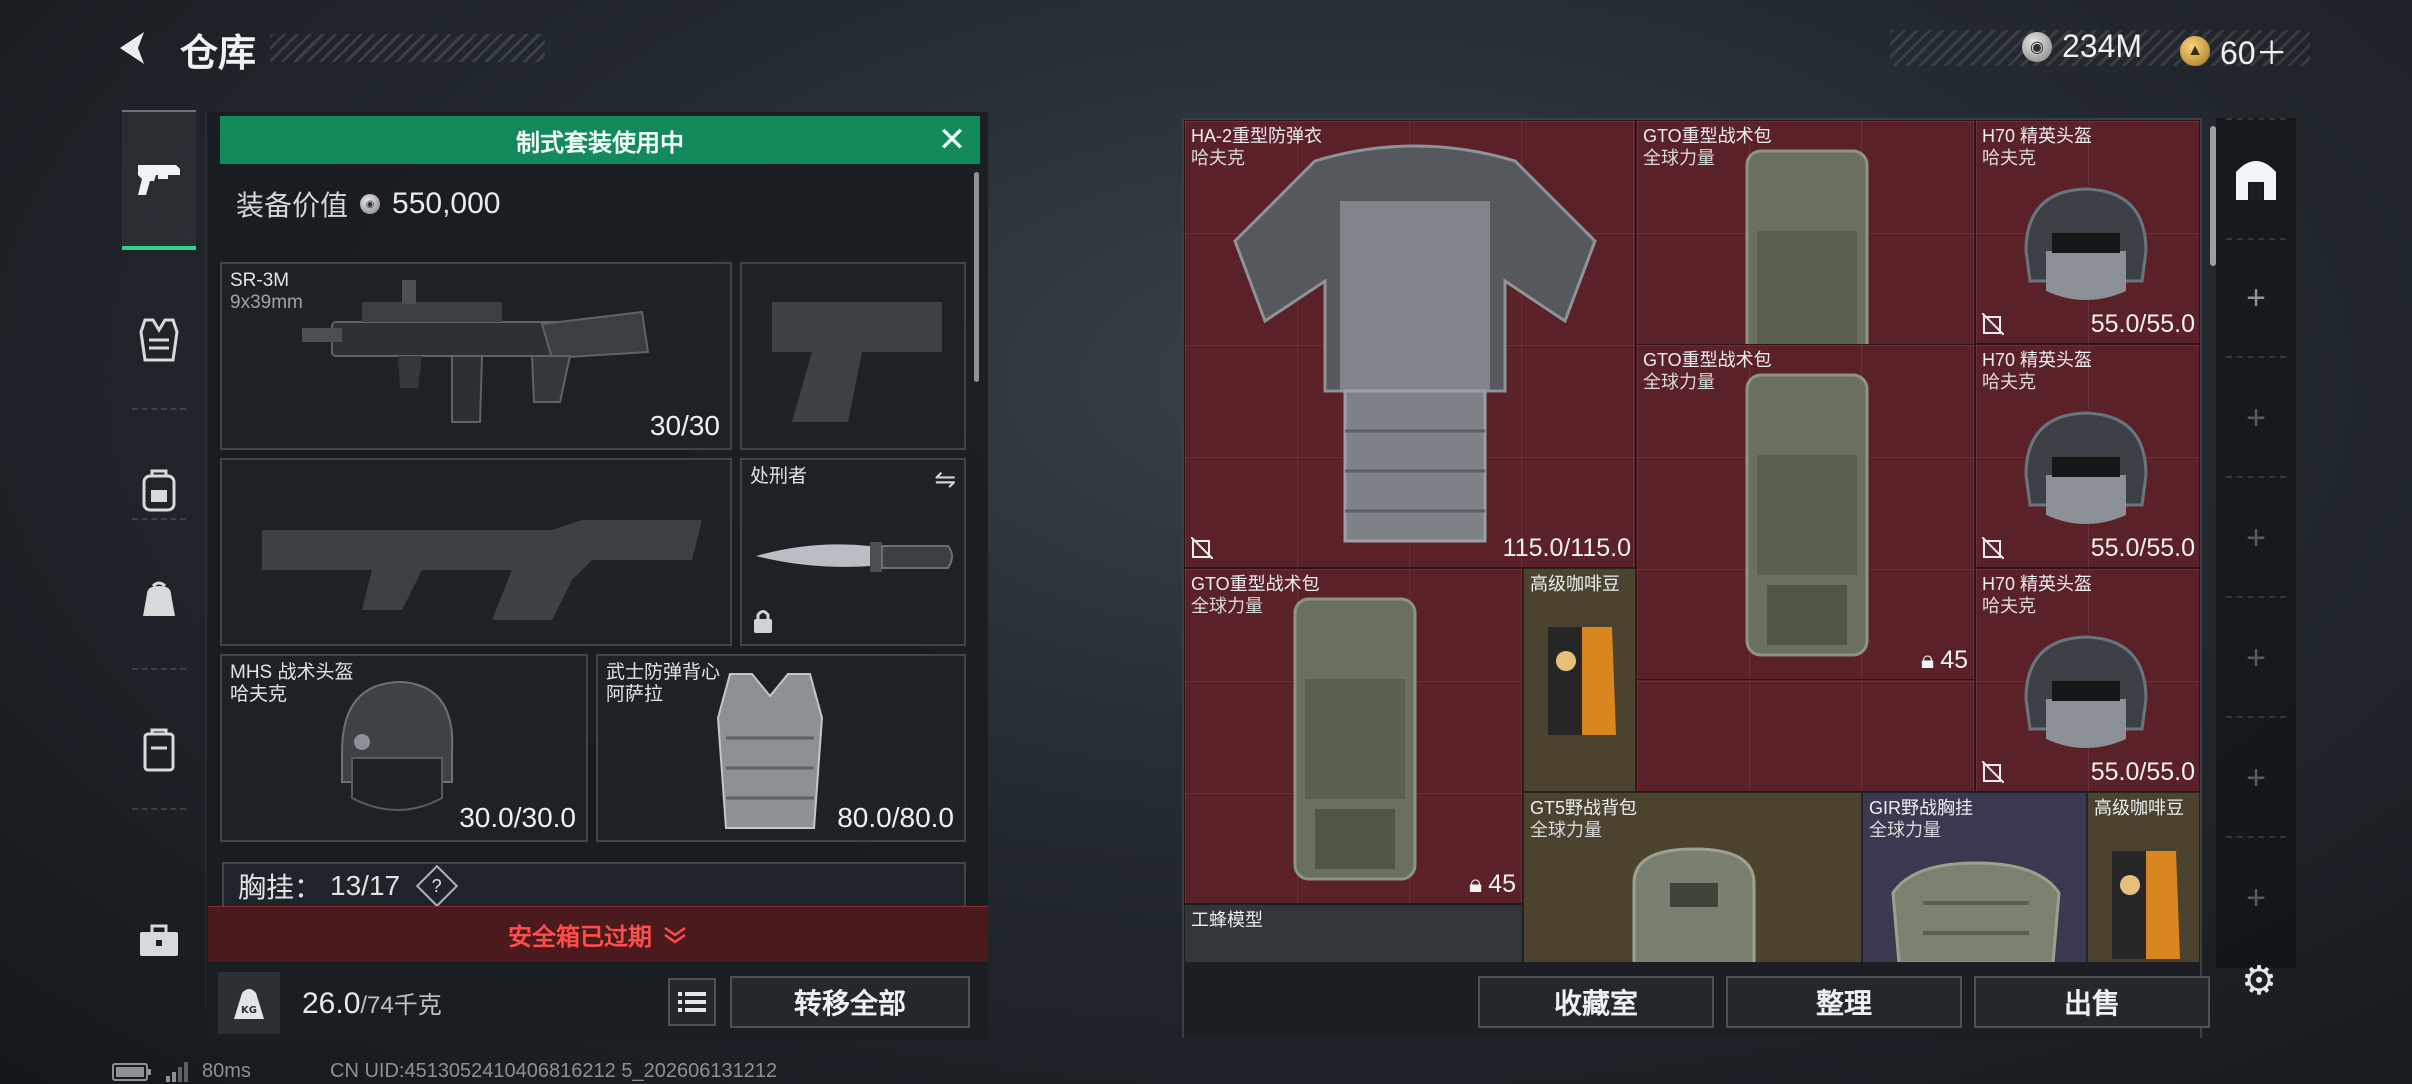 Image resolution: width=2412 pixels, height=1084 pixels. Describe the element at coordinates (365, 885) in the screenshot. I see `chest-rig-capacity: 13/17` at that location.